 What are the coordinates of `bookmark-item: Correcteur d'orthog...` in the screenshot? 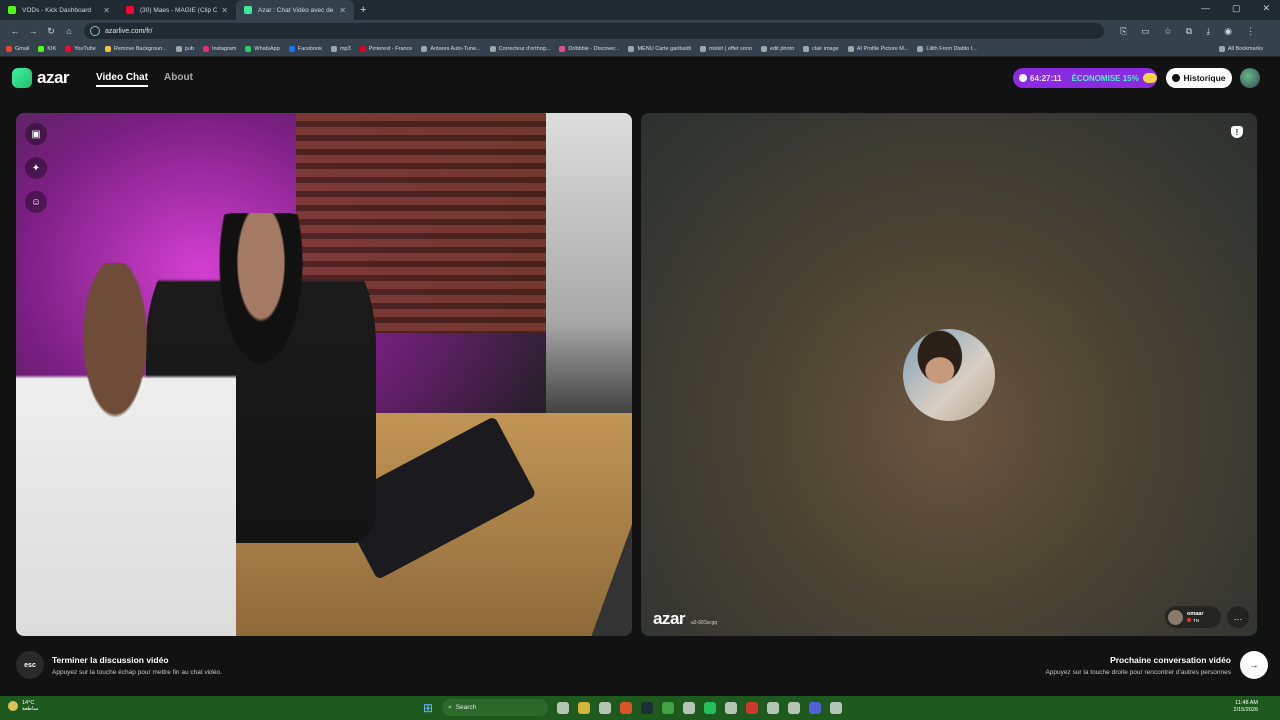 It's located at (519, 49).